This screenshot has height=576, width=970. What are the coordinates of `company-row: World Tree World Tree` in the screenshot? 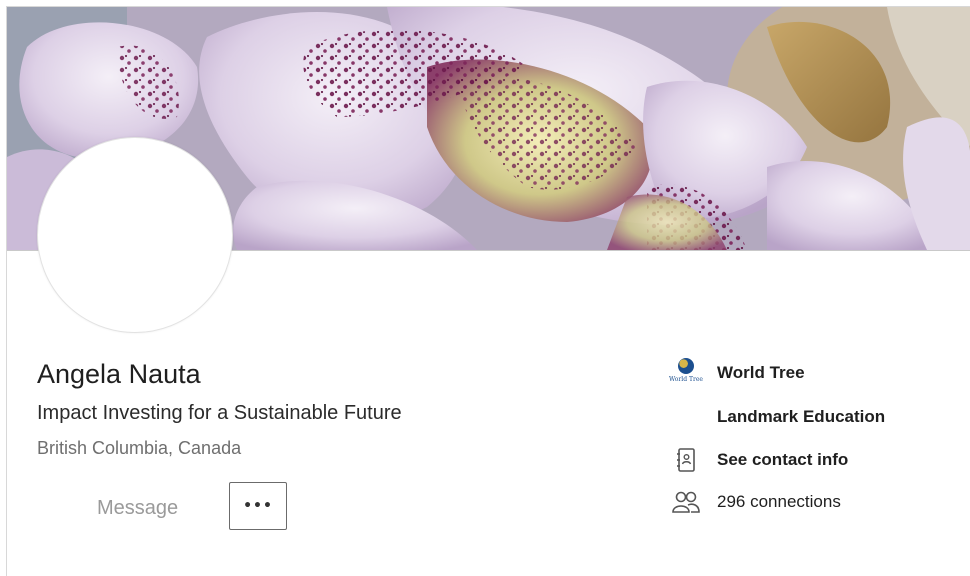 It's located at (737, 372).